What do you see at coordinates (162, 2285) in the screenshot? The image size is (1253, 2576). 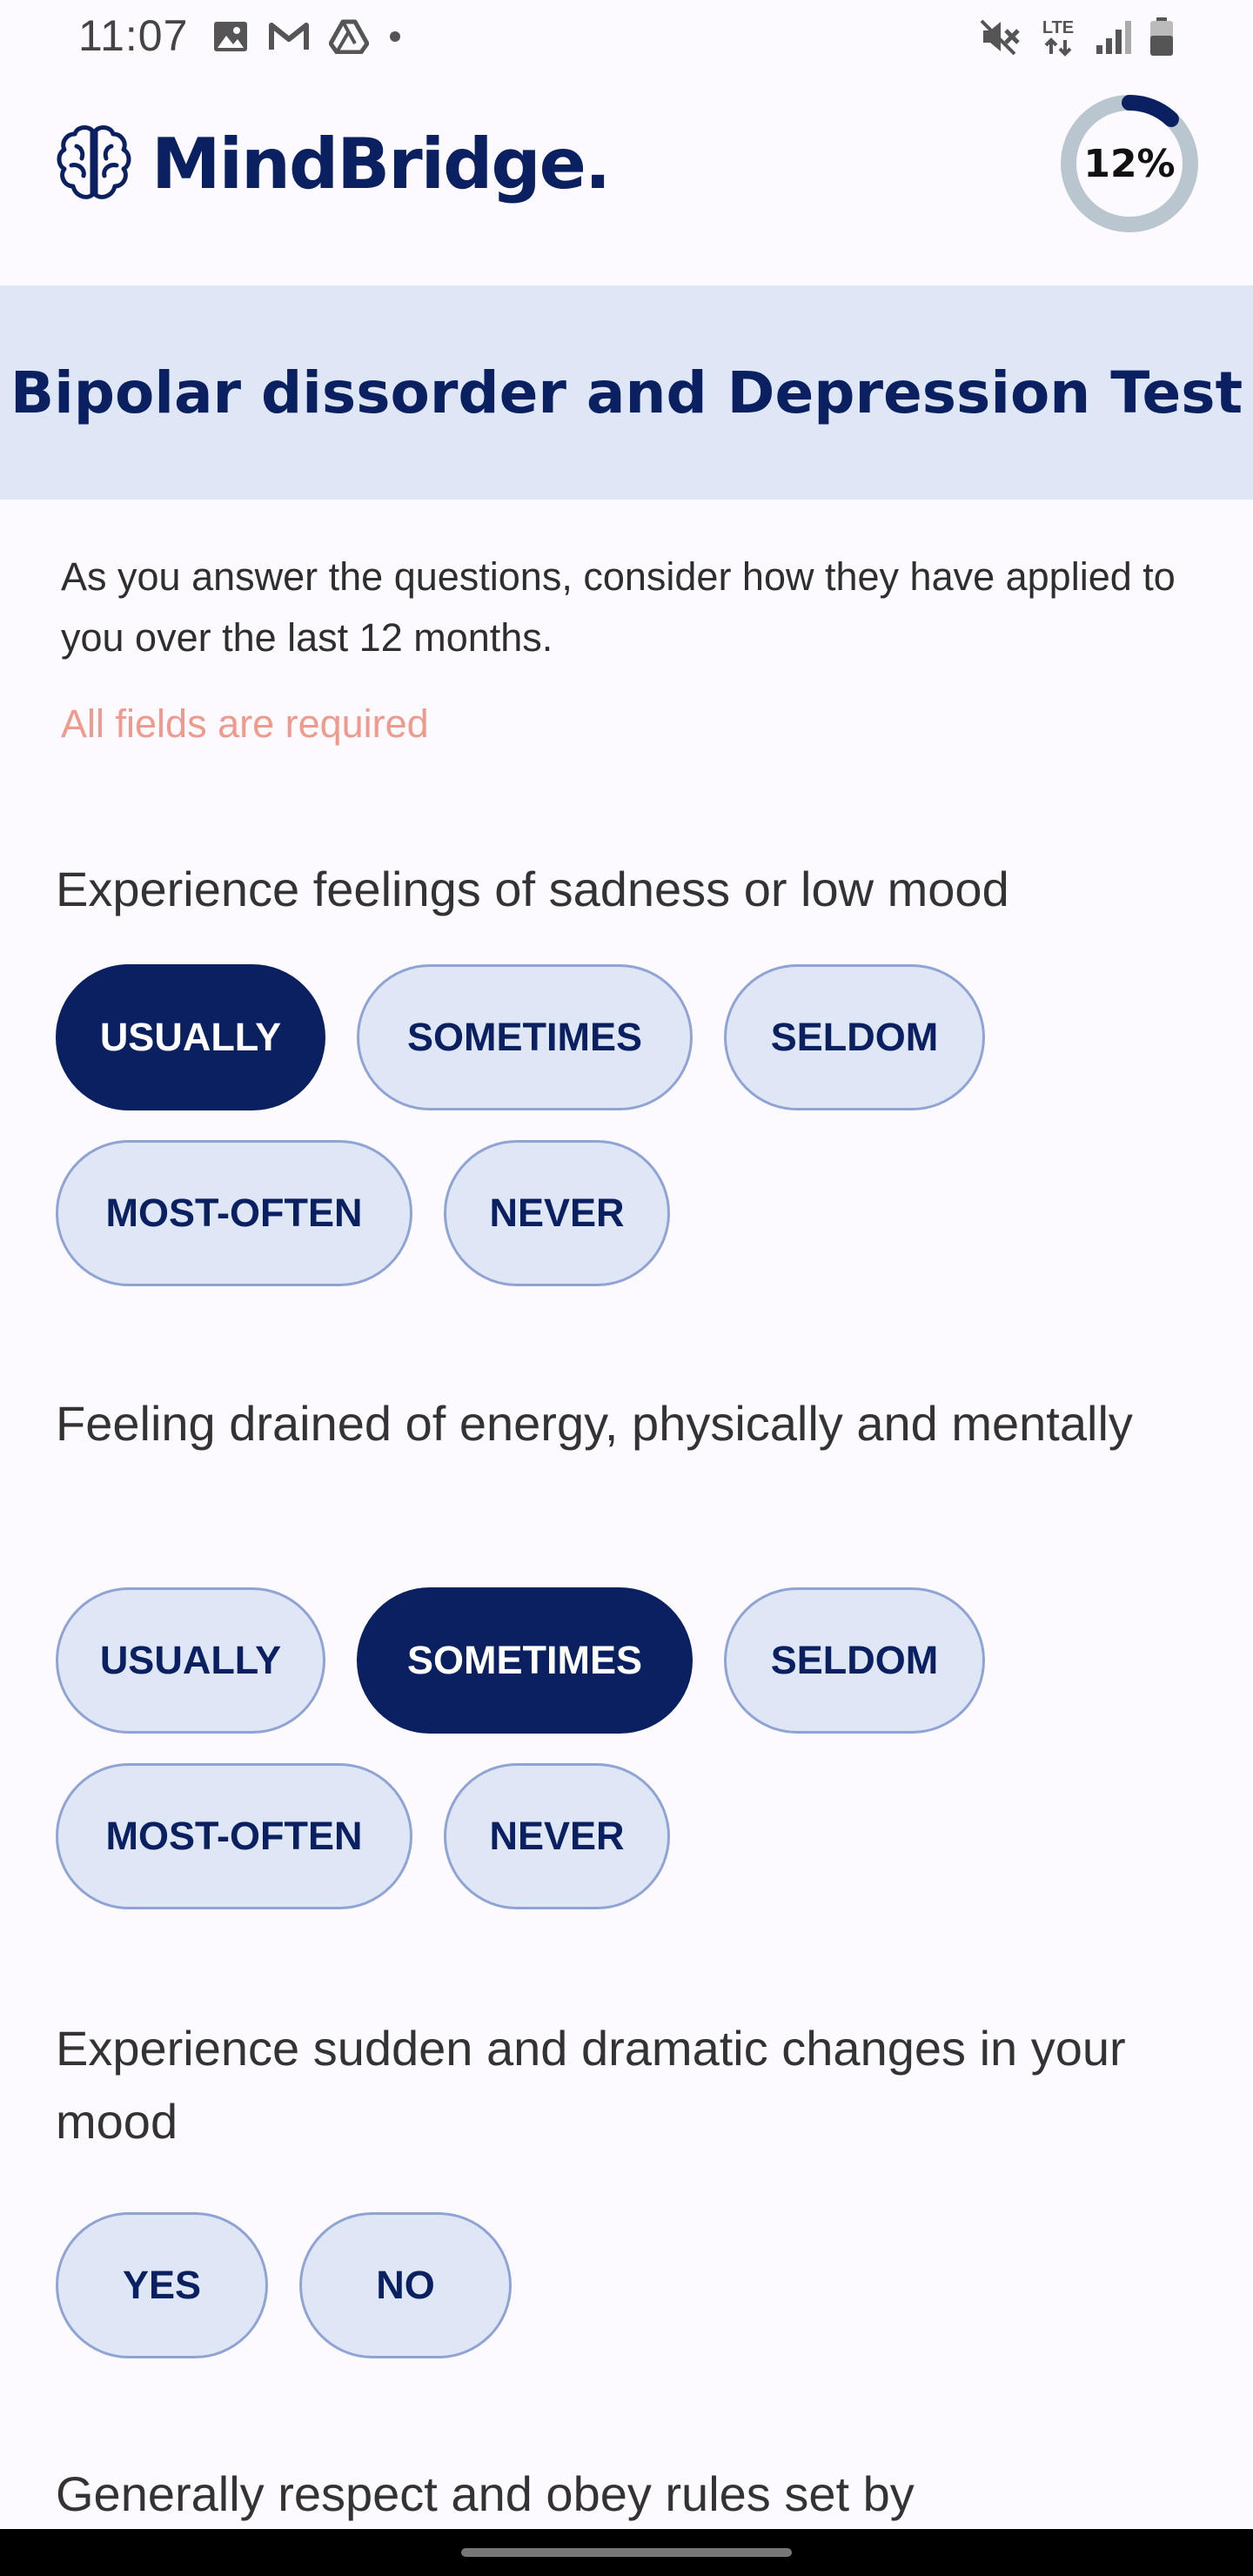 I see `option-yes: YES` at bounding box center [162, 2285].